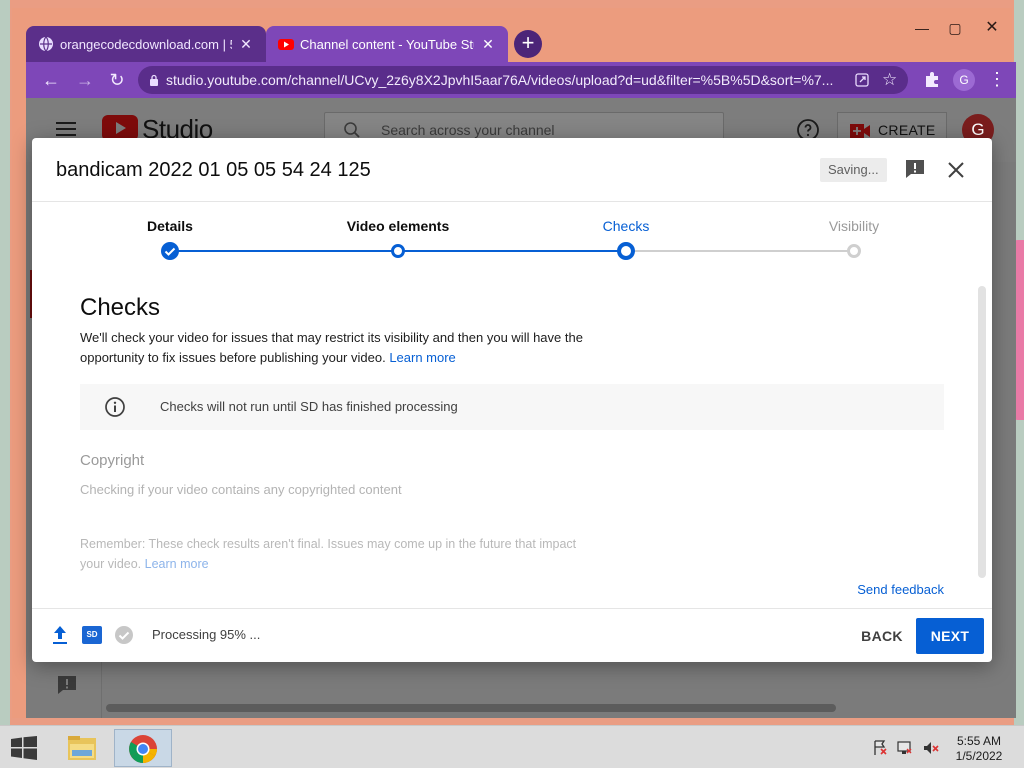  I want to click on step-details-check-icon, so click(170, 251).